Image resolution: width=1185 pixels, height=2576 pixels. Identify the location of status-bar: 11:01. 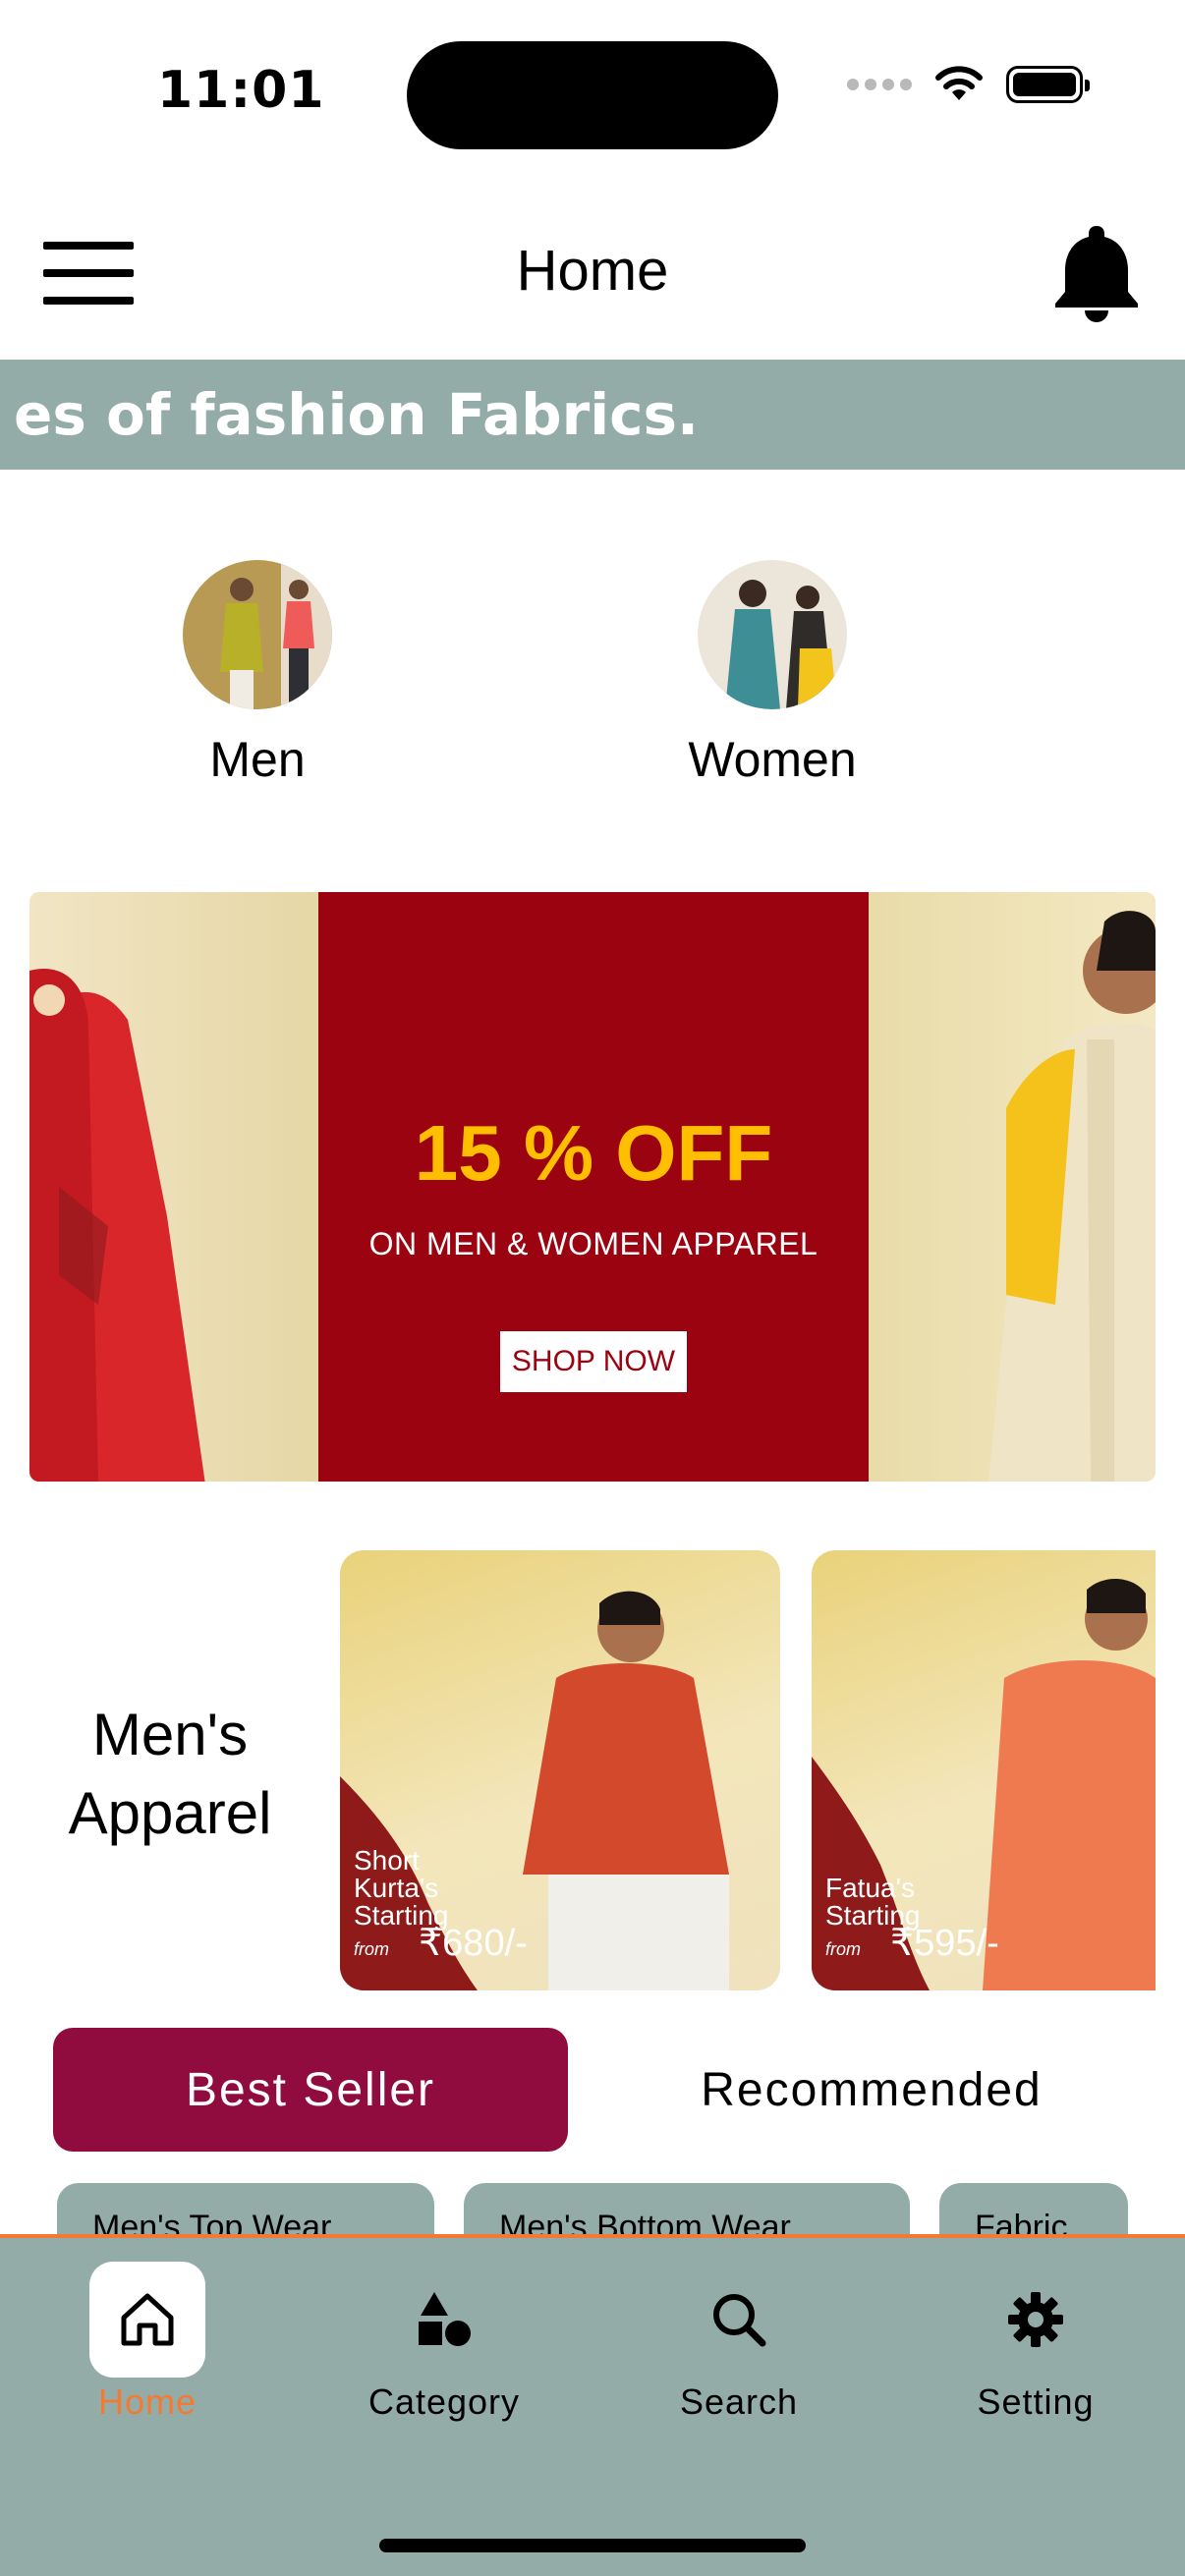
(592, 93).